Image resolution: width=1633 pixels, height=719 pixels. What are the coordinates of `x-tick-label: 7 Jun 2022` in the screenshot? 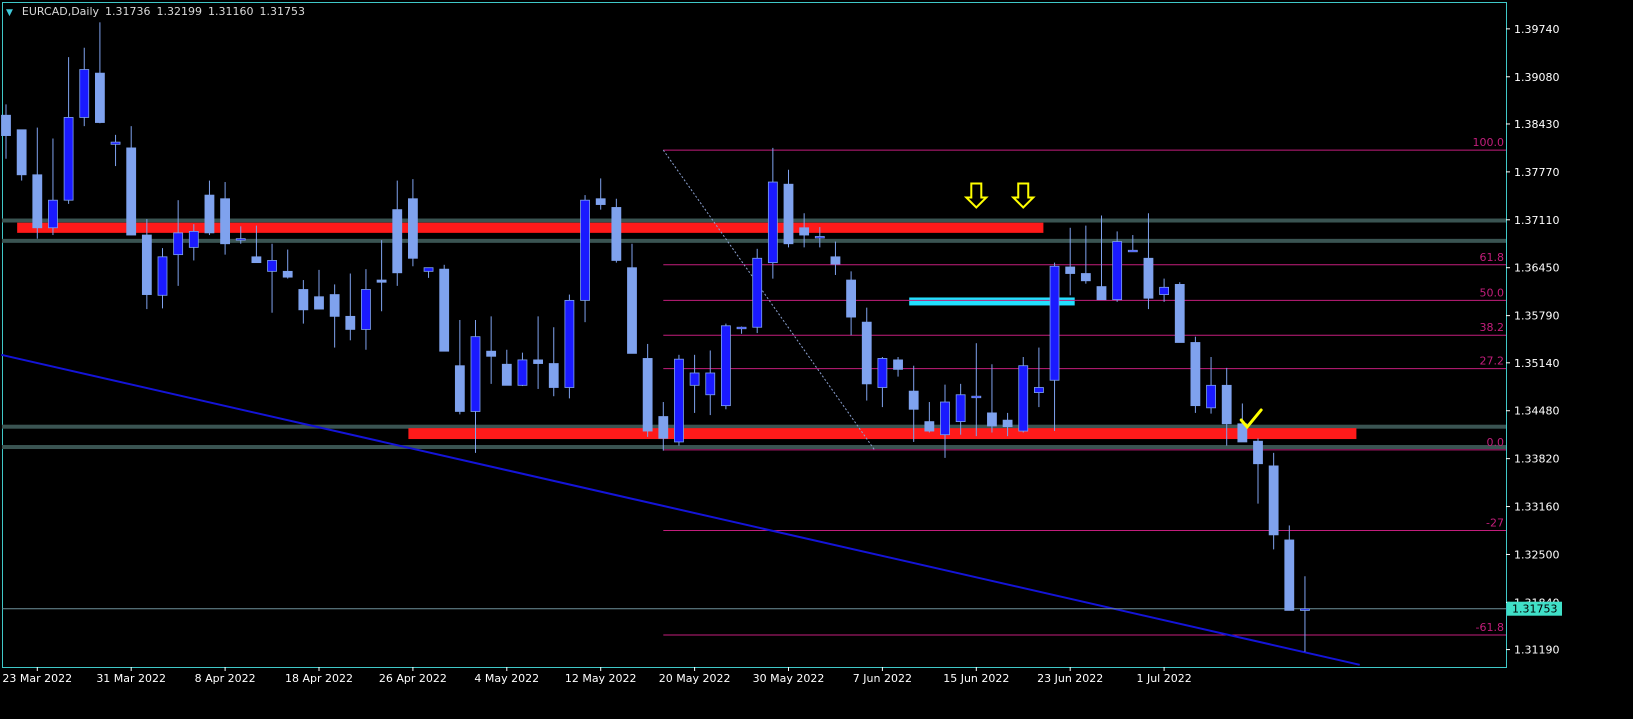 It's located at (882, 678).